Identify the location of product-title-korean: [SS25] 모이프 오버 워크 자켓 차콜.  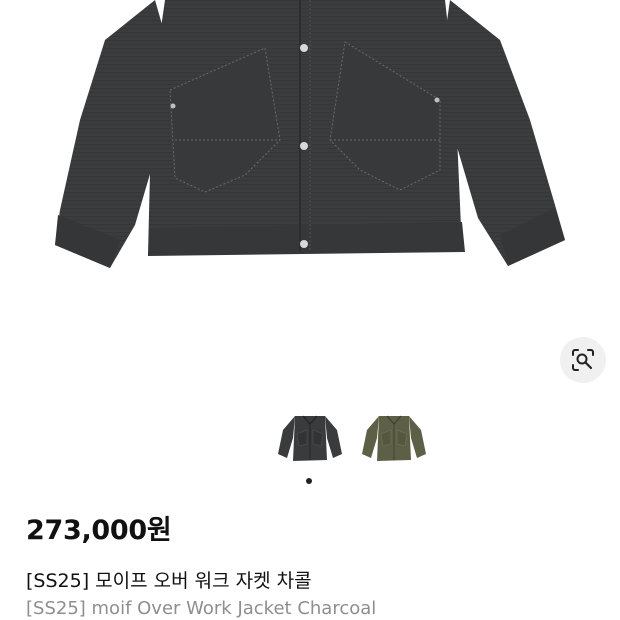
(169, 581).